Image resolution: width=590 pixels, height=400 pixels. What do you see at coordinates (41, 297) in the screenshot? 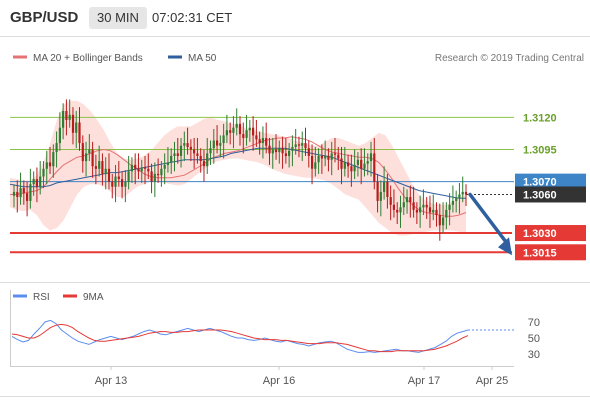
I see `rsi-legend-label: RSI` at bounding box center [41, 297].